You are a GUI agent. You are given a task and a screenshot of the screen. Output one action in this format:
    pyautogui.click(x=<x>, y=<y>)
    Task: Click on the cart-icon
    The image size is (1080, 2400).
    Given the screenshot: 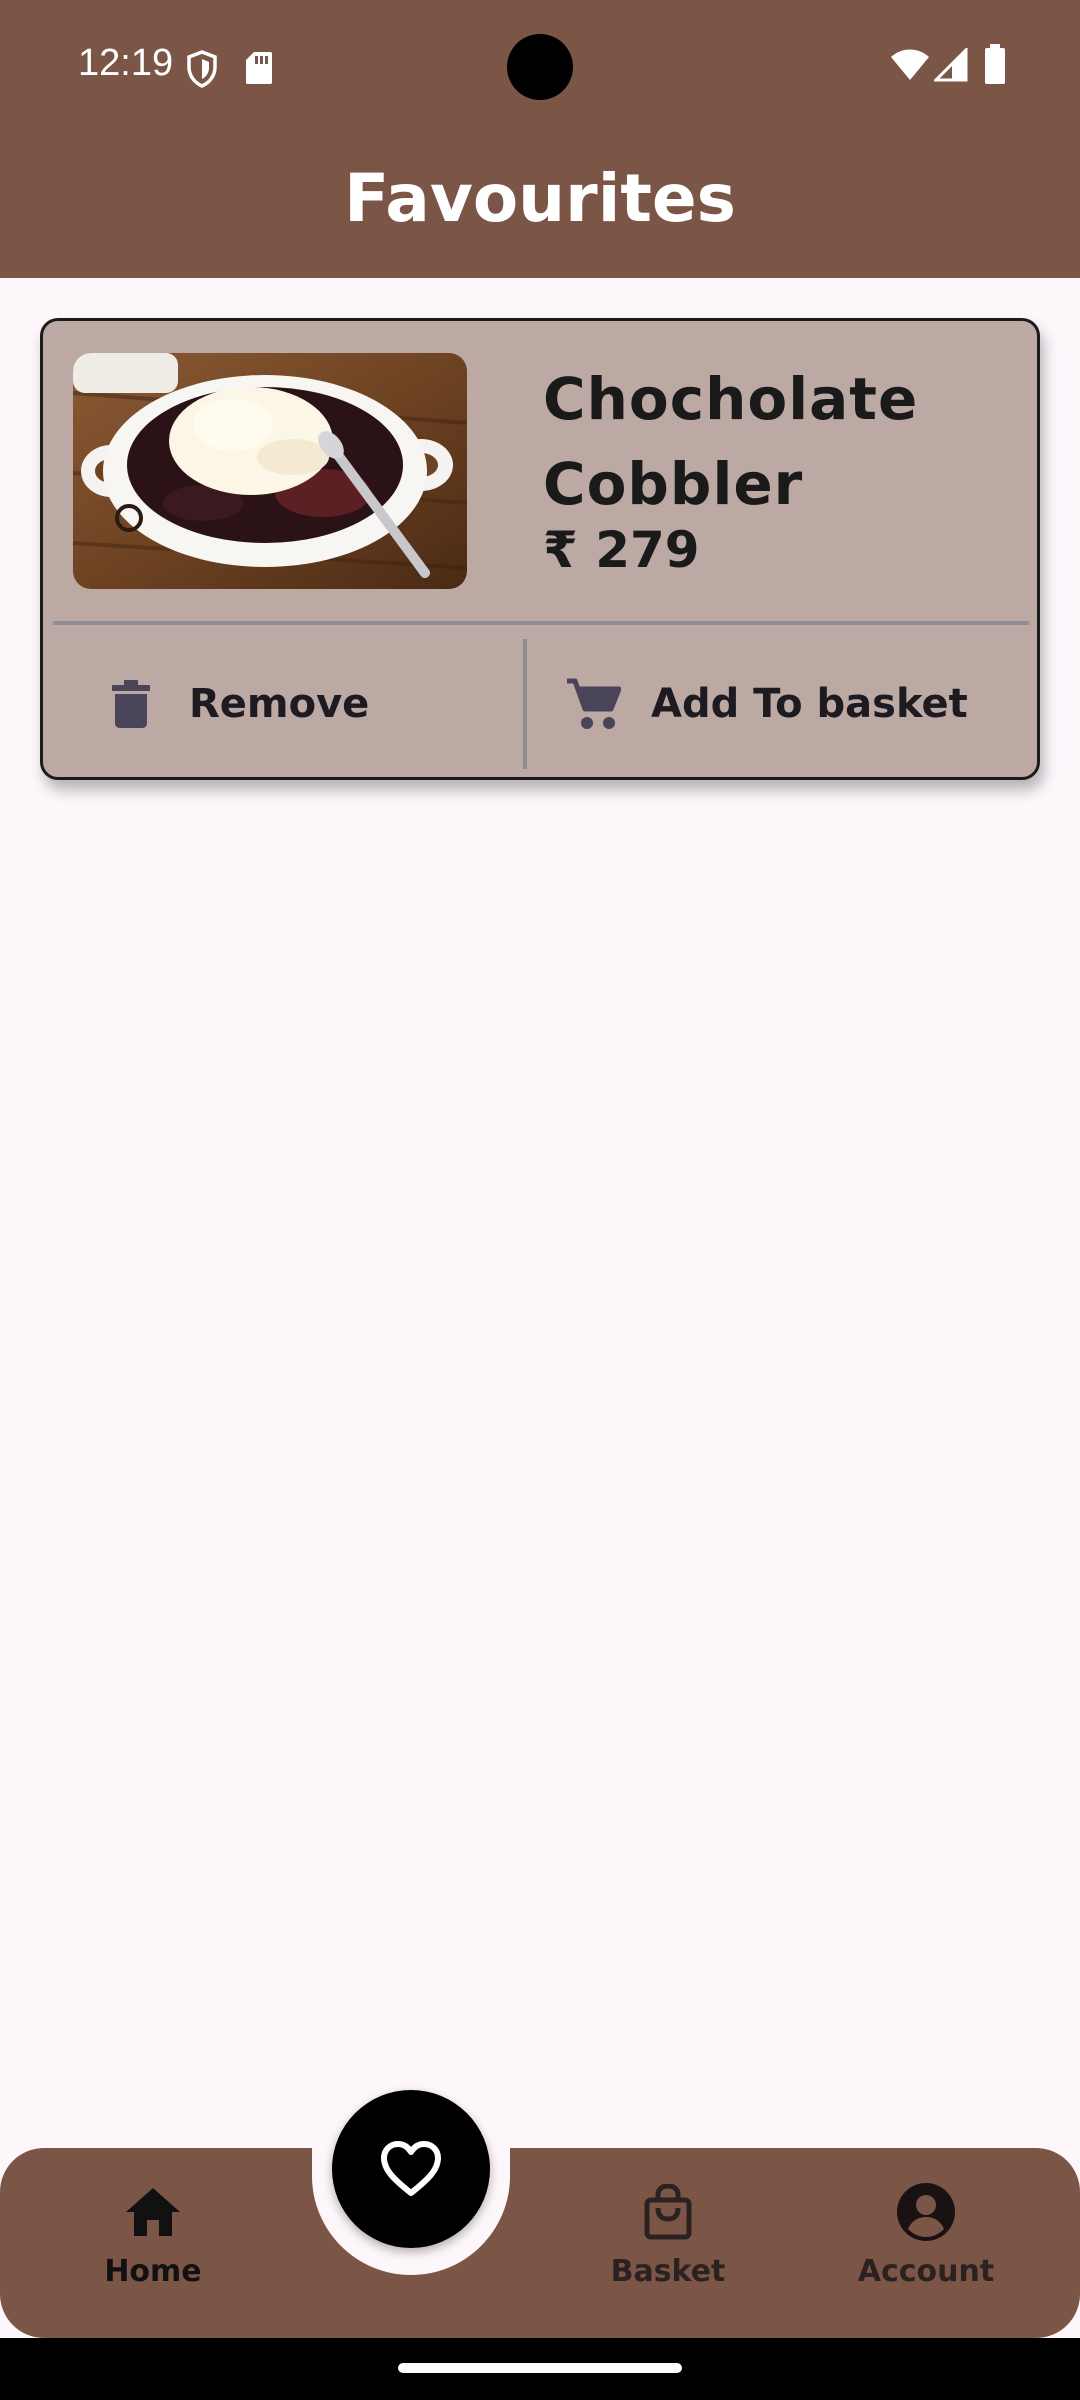 What is the action you would take?
    pyautogui.click(x=593, y=704)
    